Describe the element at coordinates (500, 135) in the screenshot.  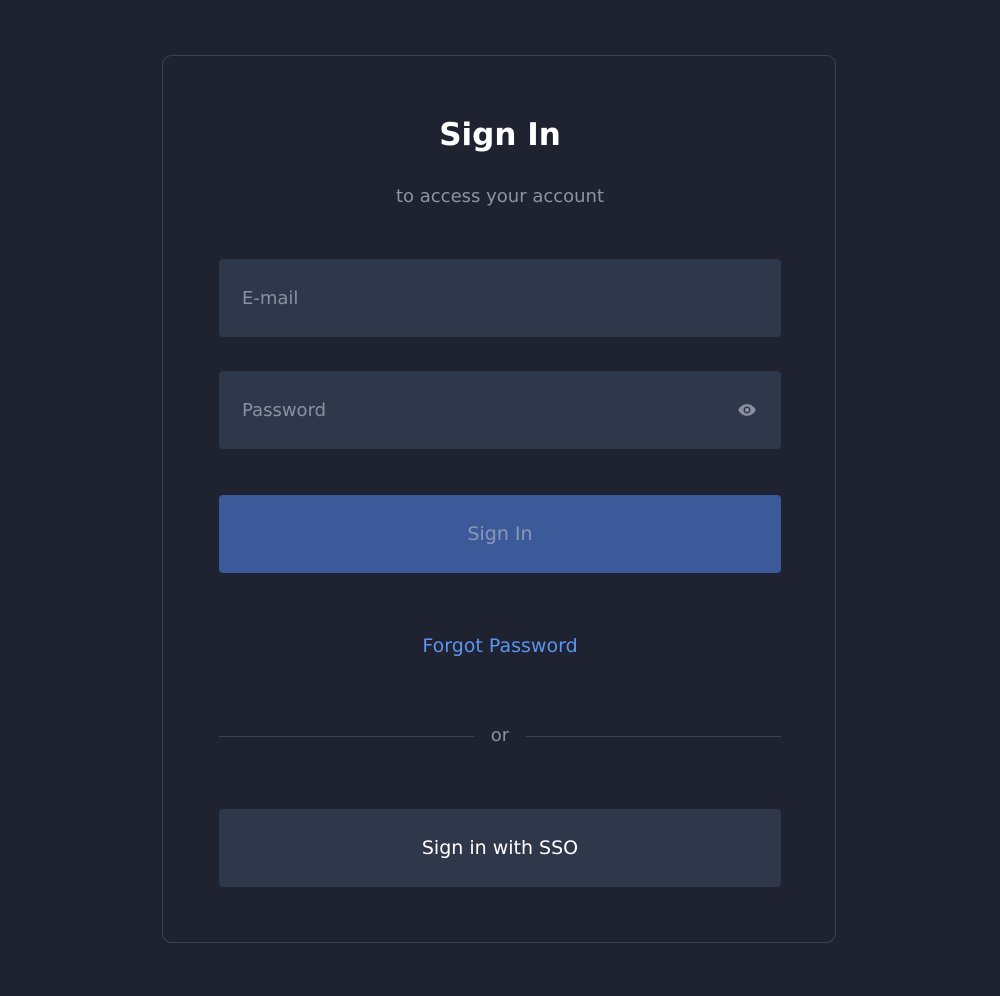
I see `page-title: Sign In` at that location.